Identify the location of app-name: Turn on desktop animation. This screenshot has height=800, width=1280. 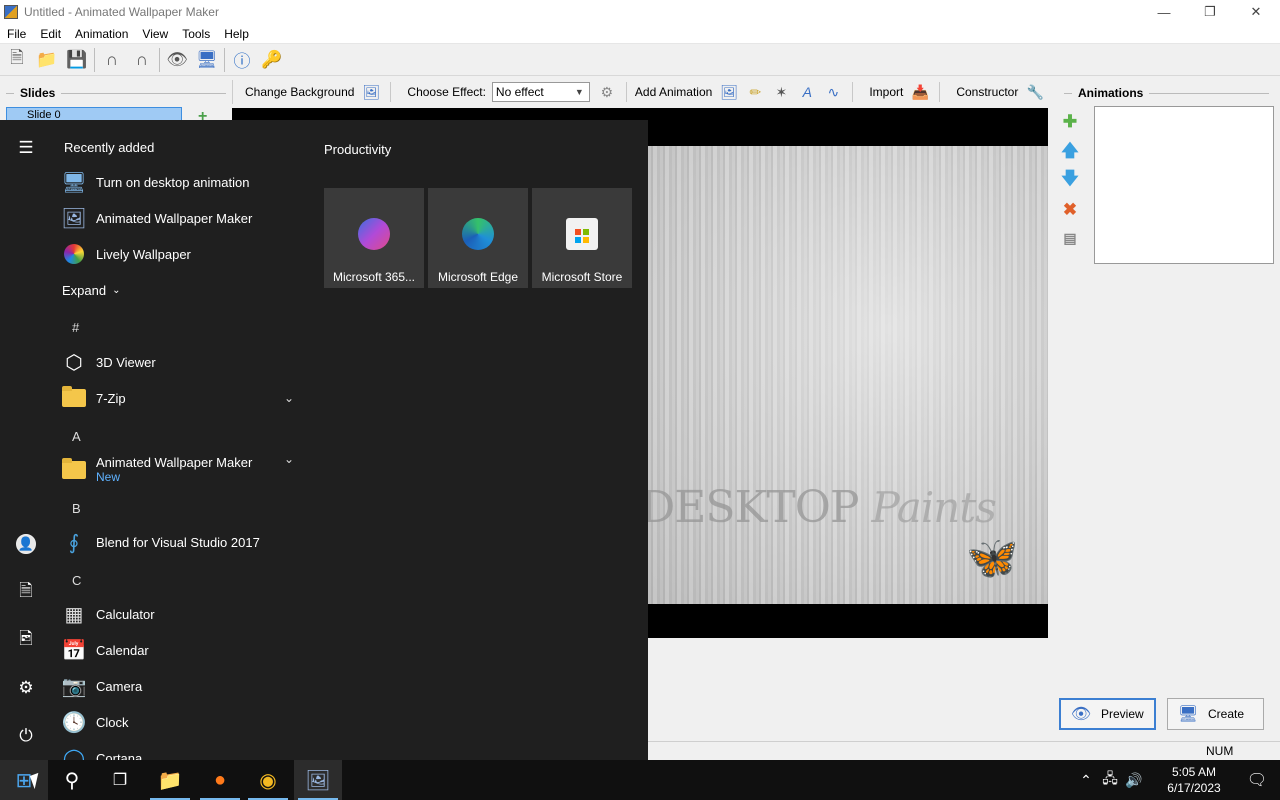
(173, 182).